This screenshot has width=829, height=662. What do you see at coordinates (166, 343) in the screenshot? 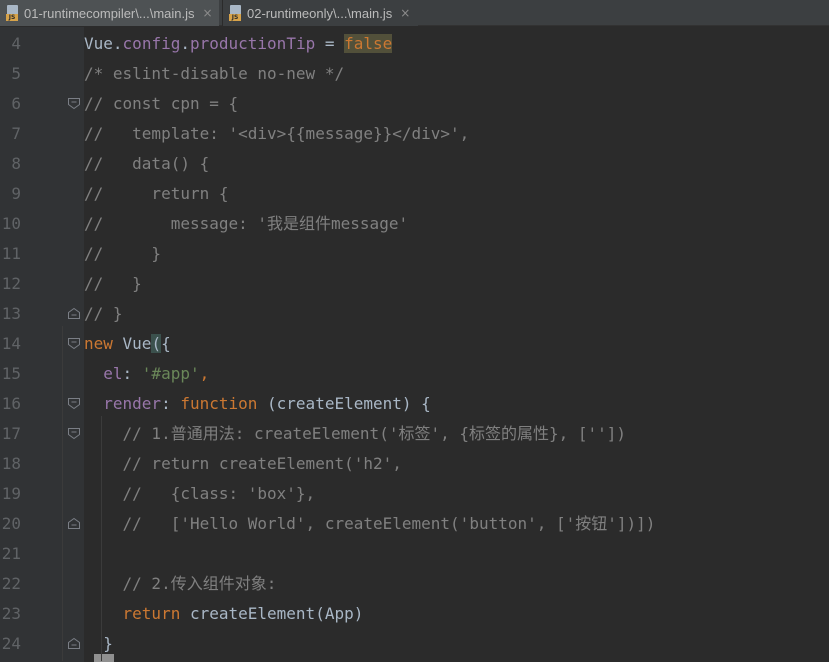
I see `code-token: {` at bounding box center [166, 343].